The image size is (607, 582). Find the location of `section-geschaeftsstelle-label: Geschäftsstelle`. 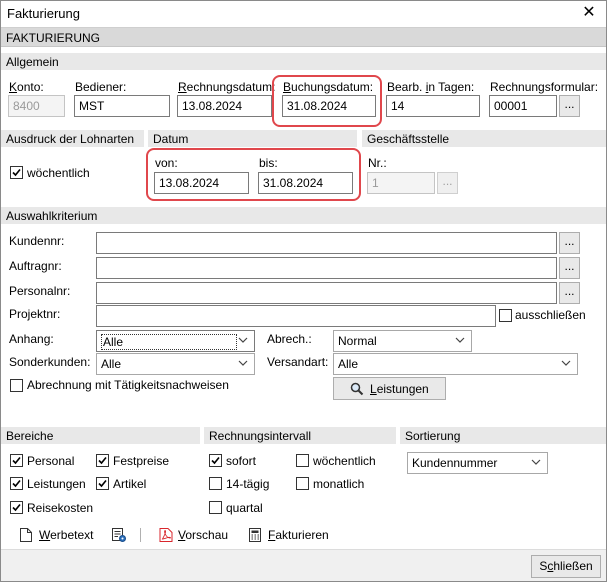

section-geschaeftsstelle-label: Geschäftsstelle is located at coordinates (408, 139).